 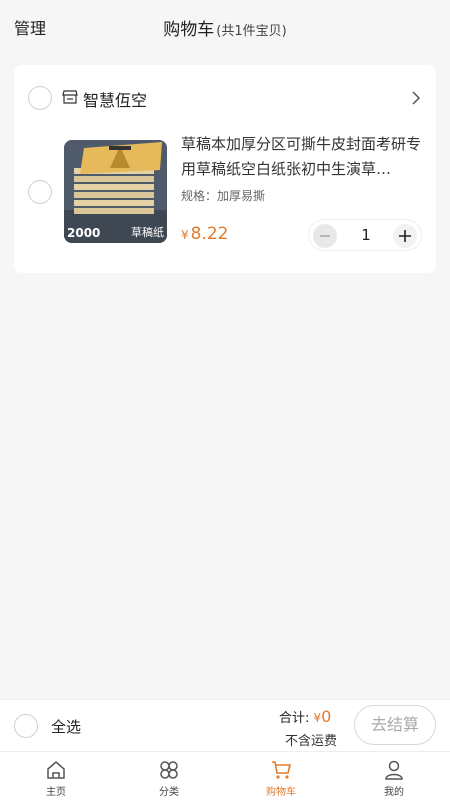 What do you see at coordinates (147, 232) in the screenshot?
I see `thumb-tag: 草稿纸` at bounding box center [147, 232].